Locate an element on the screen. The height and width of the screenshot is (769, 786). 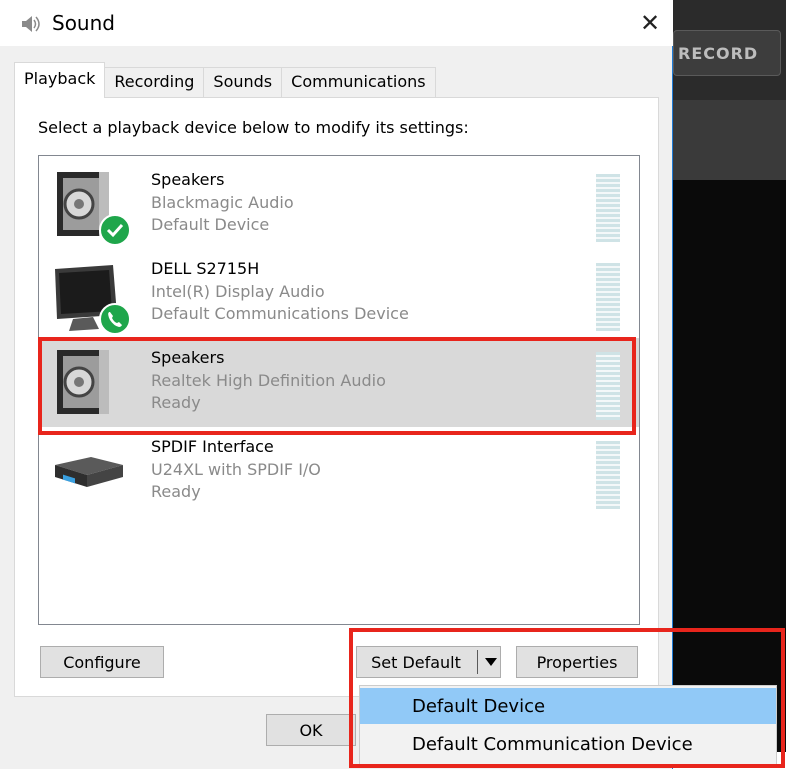
audio-interface-icon is located at coordinates (89, 472).